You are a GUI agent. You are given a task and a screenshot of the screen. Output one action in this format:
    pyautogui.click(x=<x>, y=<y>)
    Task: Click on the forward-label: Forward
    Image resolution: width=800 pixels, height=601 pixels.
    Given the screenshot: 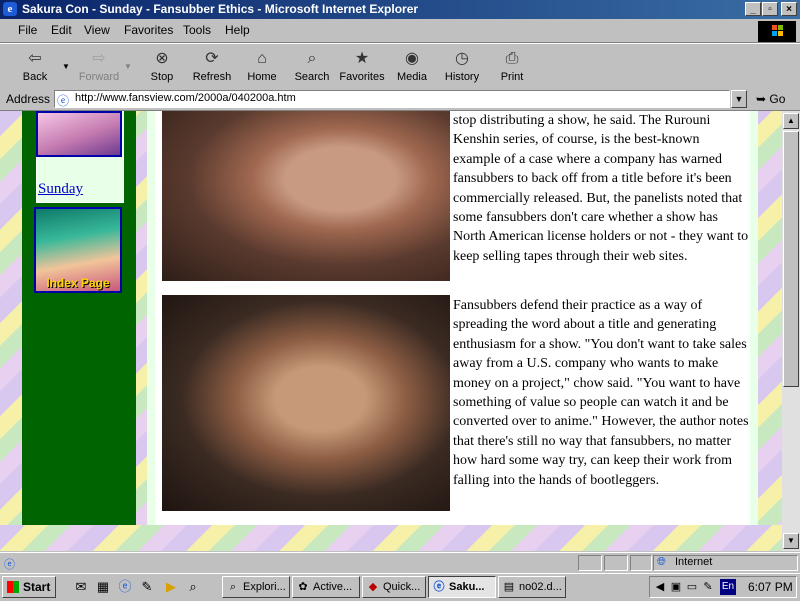 What is the action you would take?
    pyautogui.click(x=99, y=77)
    